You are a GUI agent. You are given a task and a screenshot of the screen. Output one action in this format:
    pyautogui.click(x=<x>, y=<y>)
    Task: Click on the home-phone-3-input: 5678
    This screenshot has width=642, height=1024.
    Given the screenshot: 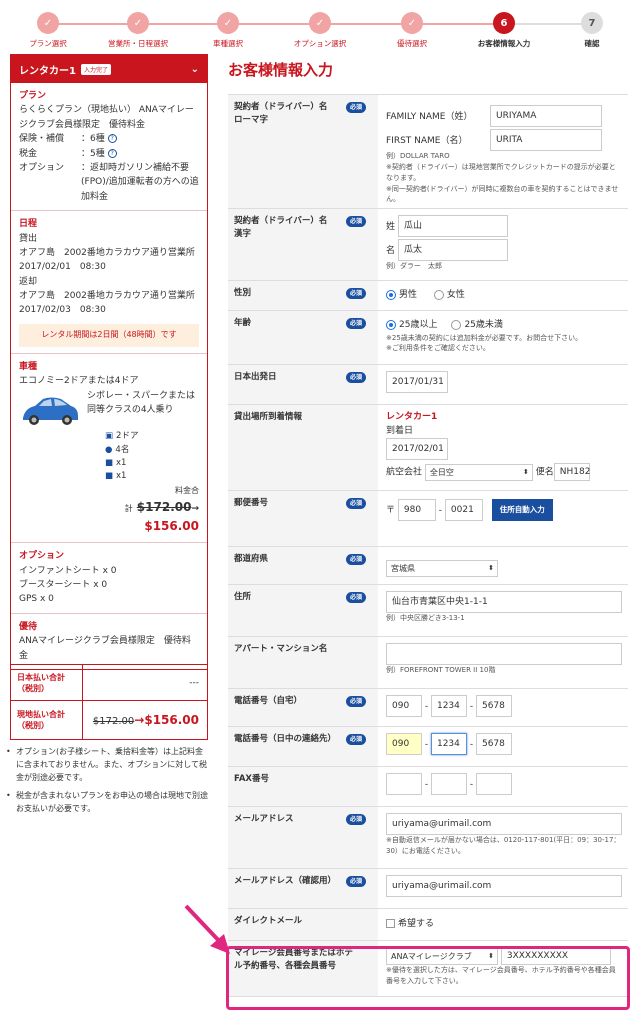 What is the action you would take?
    pyautogui.click(x=493, y=706)
    